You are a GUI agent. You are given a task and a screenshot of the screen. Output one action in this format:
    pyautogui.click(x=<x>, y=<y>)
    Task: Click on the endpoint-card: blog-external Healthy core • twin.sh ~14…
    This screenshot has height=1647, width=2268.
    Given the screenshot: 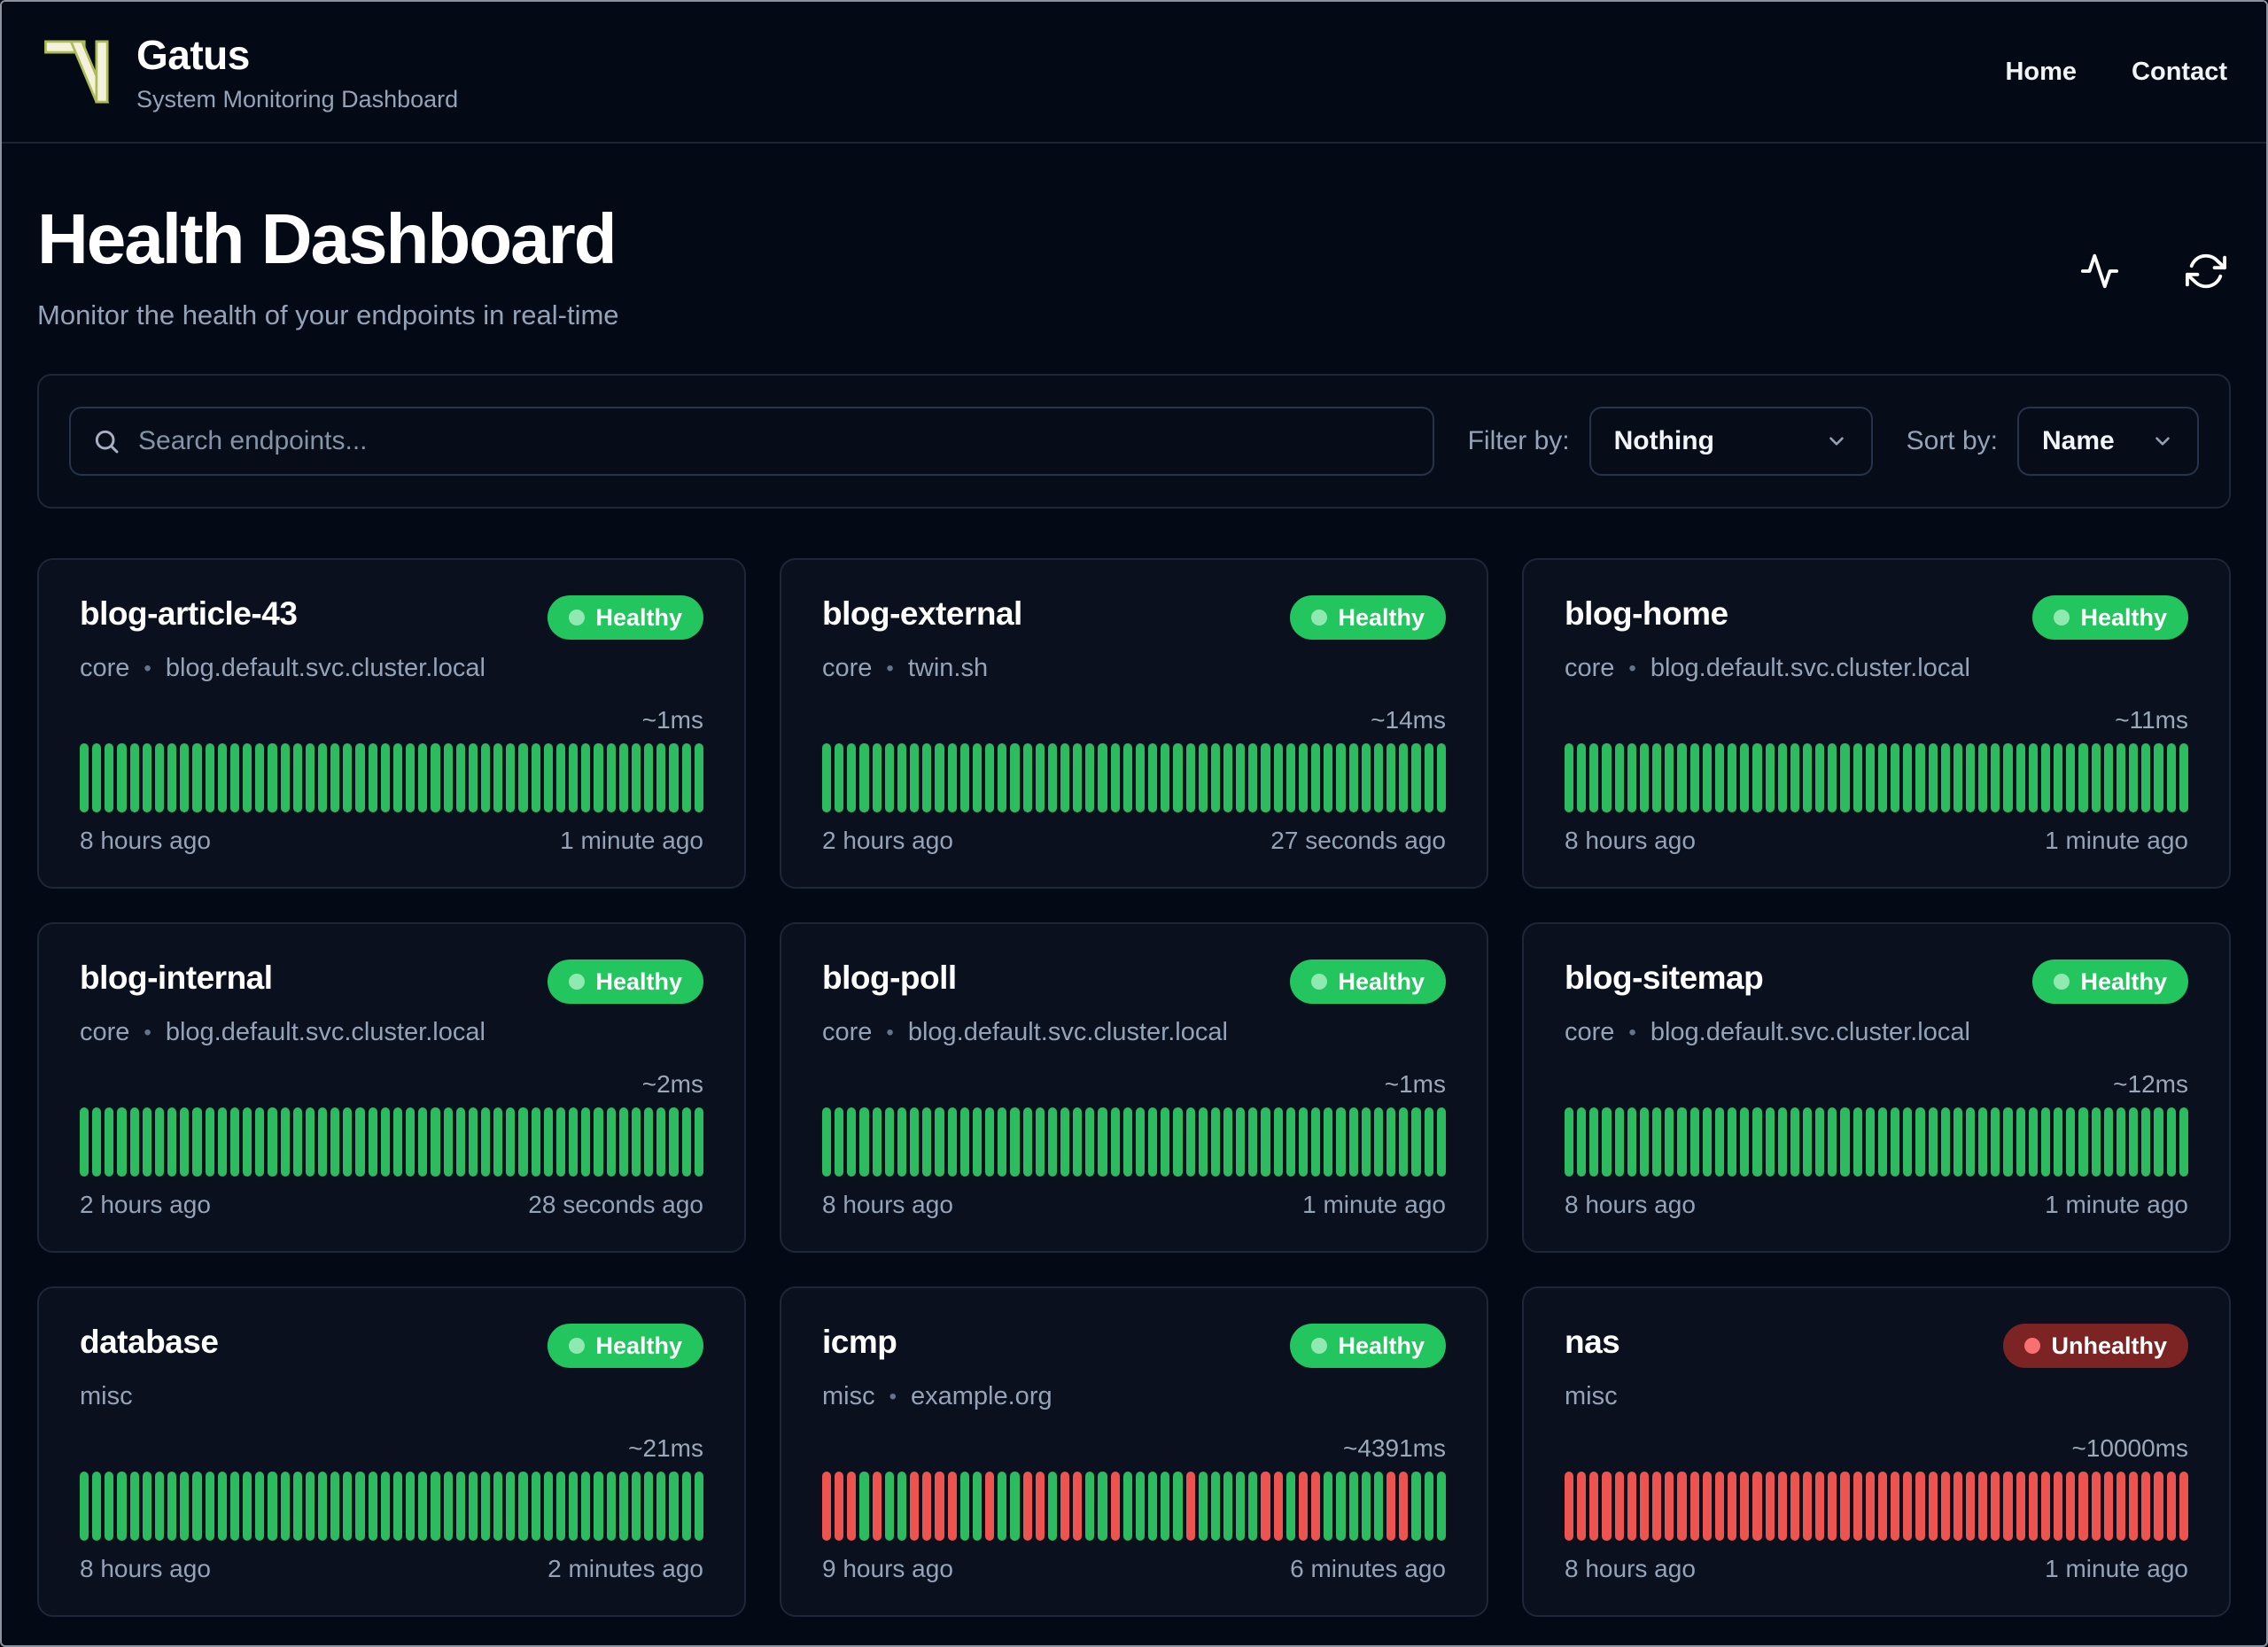 What is the action you would take?
    pyautogui.click(x=1134, y=723)
    